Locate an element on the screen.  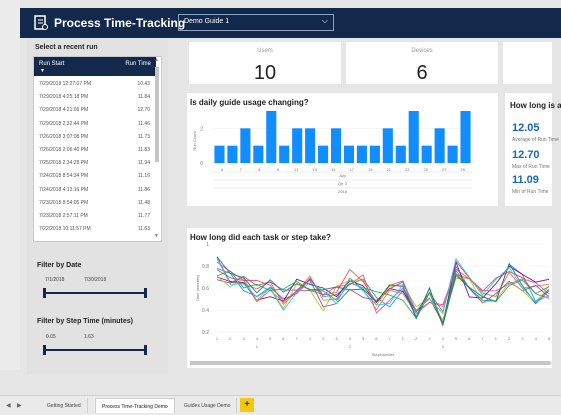
column-header-run-time: Run Time is located at coordinates (138, 64).